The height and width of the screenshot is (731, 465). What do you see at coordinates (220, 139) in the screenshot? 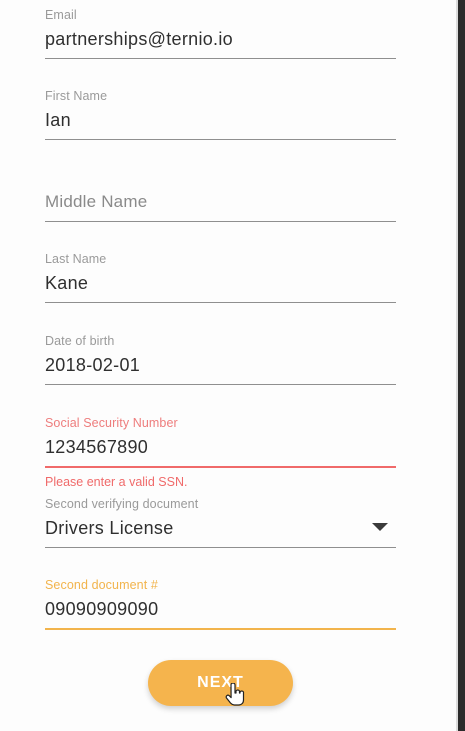
I see `first-name-underline` at bounding box center [220, 139].